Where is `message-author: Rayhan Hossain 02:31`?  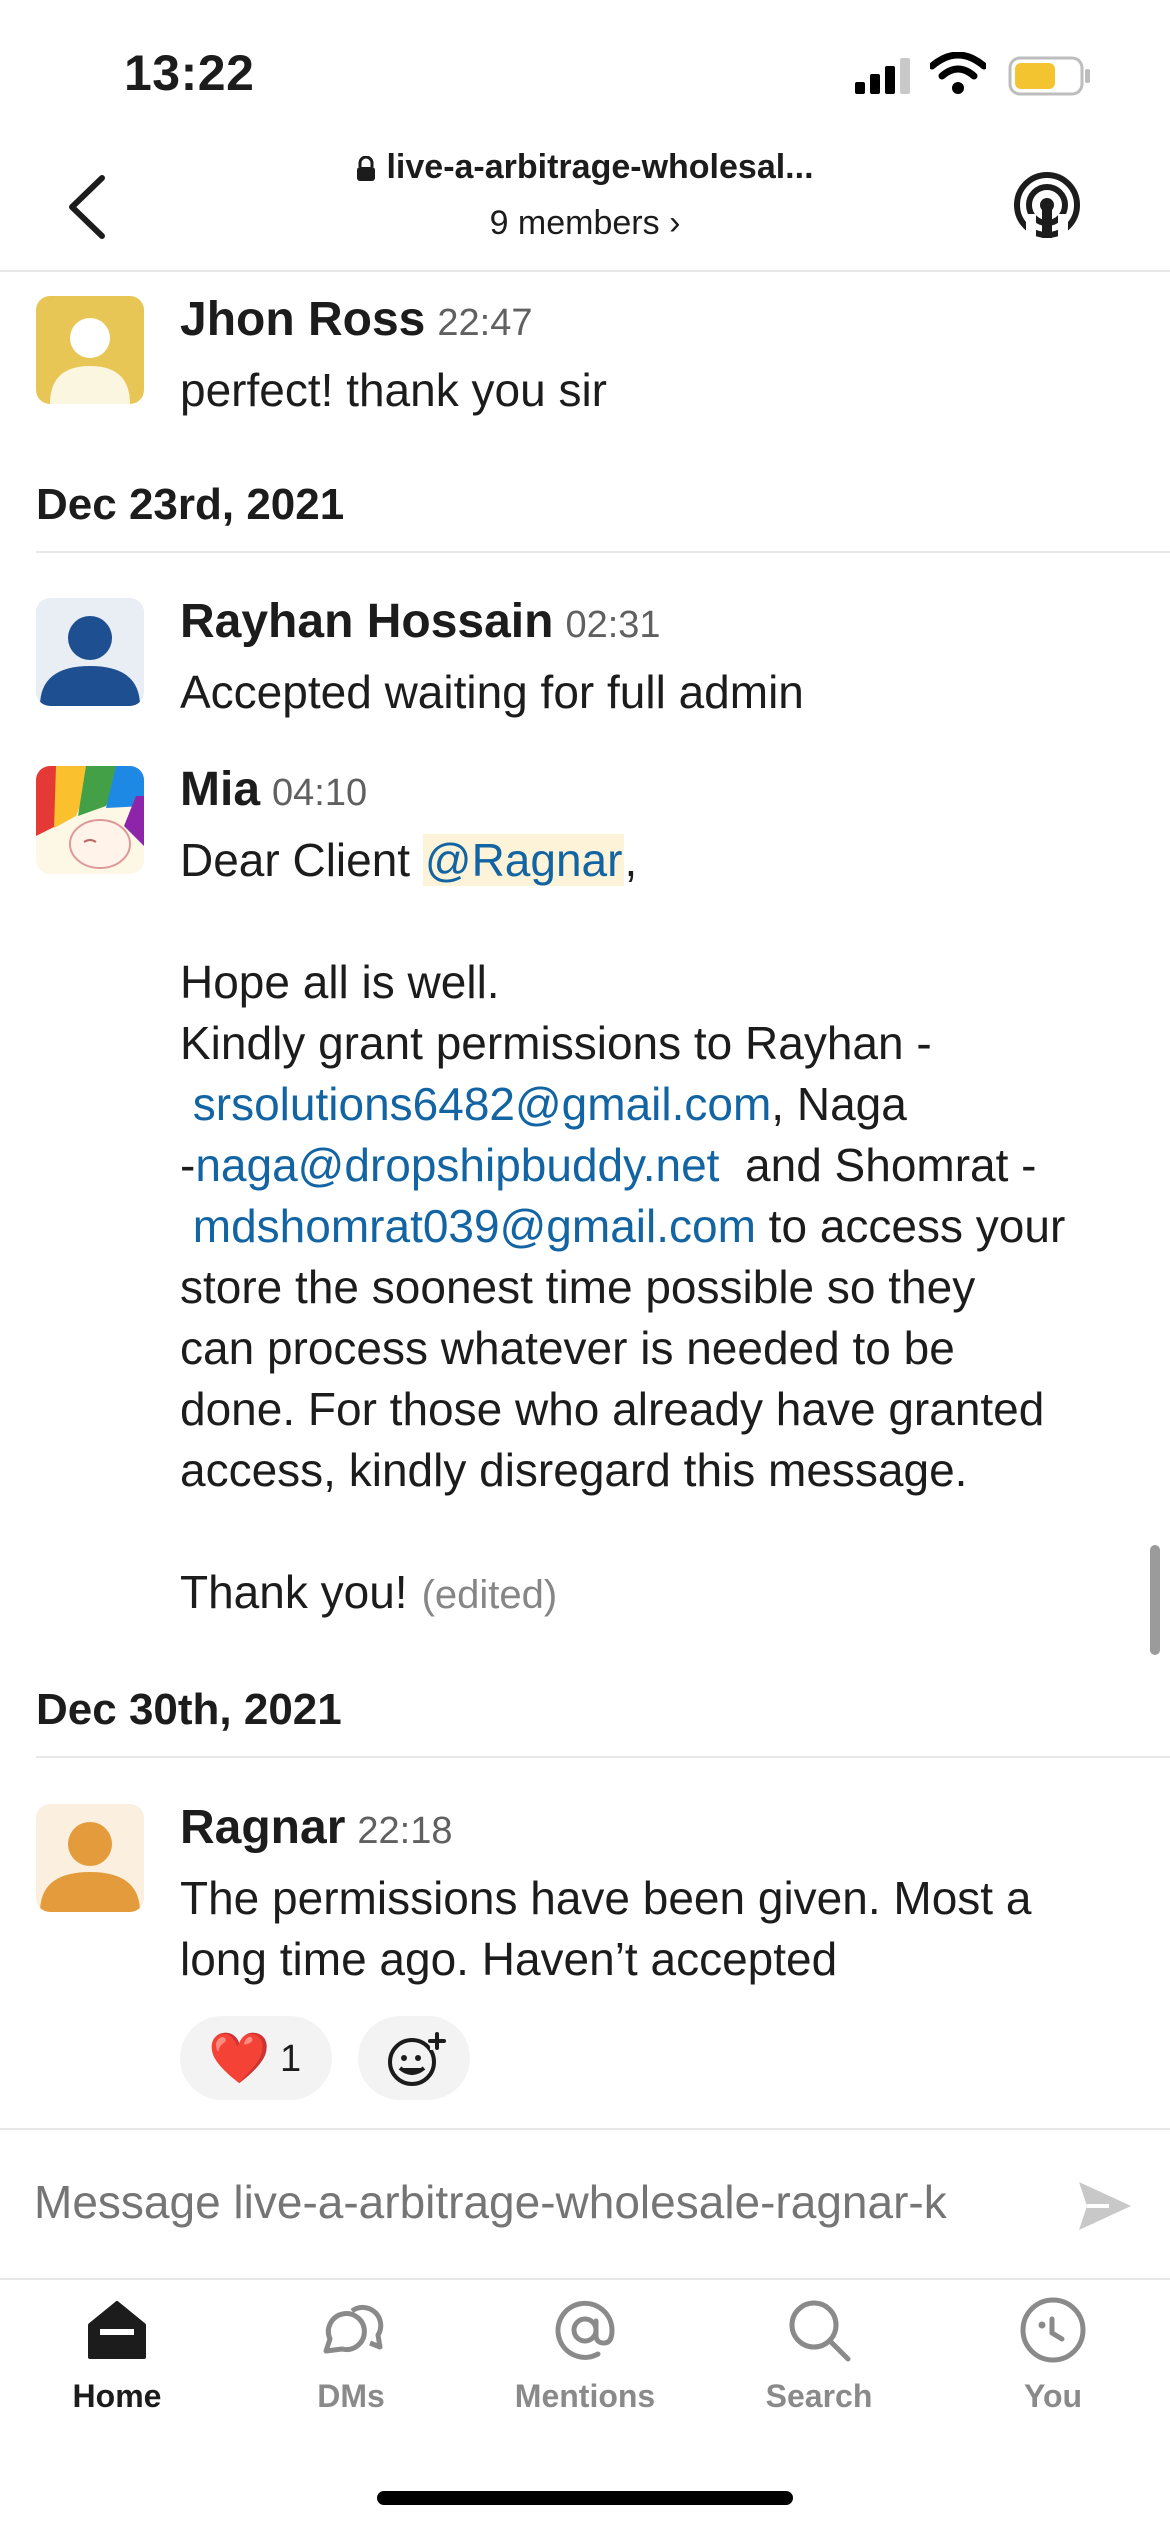 message-author: Rayhan Hossain 02:31 is located at coordinates (420, 621).